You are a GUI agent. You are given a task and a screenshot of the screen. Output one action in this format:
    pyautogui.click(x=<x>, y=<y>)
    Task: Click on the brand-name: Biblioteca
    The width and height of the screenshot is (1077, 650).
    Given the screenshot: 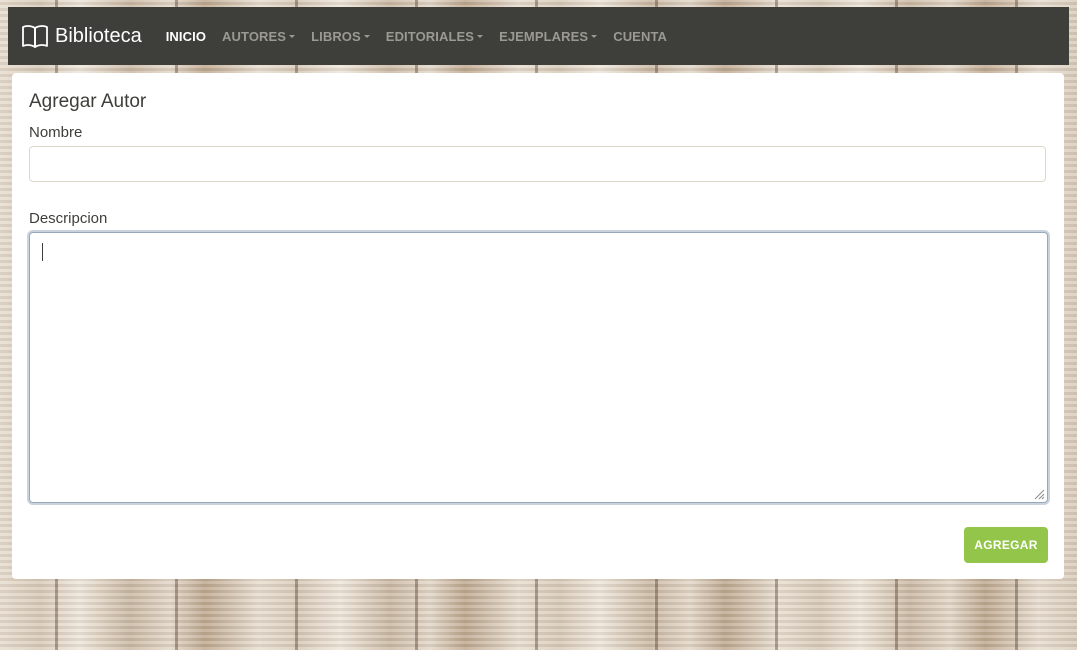 What is the action you would take?
    pyautogui.click(x=98, y=35)
    